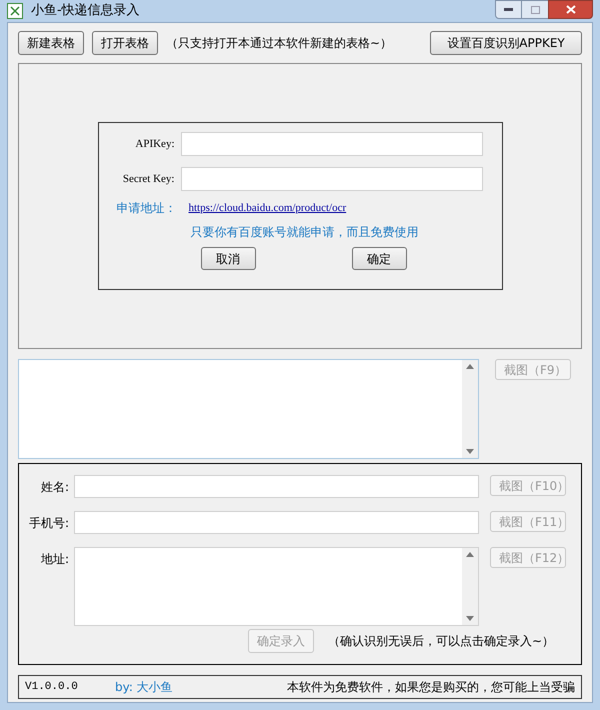 This screenshot has width=600, height=710. Describe the element at coordinates (15, 11) in the screenshot. I see `app-icon` at that location.